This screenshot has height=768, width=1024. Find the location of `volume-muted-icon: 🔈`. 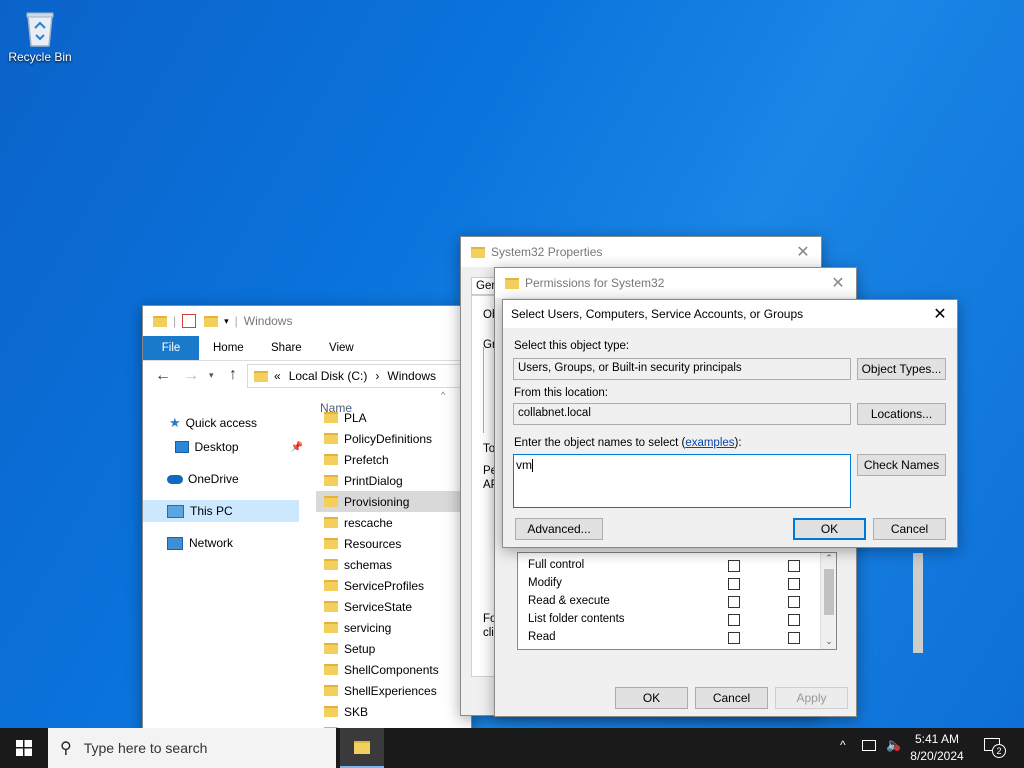

volume-muted-icon: 🔈 is located at coordinates (894, 745).